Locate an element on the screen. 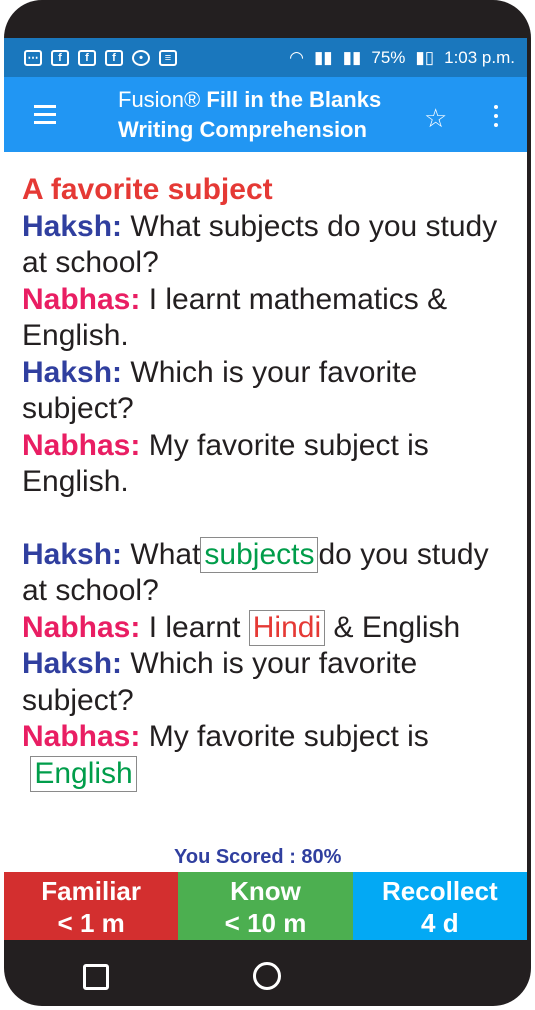 Image resolution: width=535 pixels, height=1010 pixels. passage-line: Nabhas: I learnt mathematics & English. is located at coordinates (235, 317).